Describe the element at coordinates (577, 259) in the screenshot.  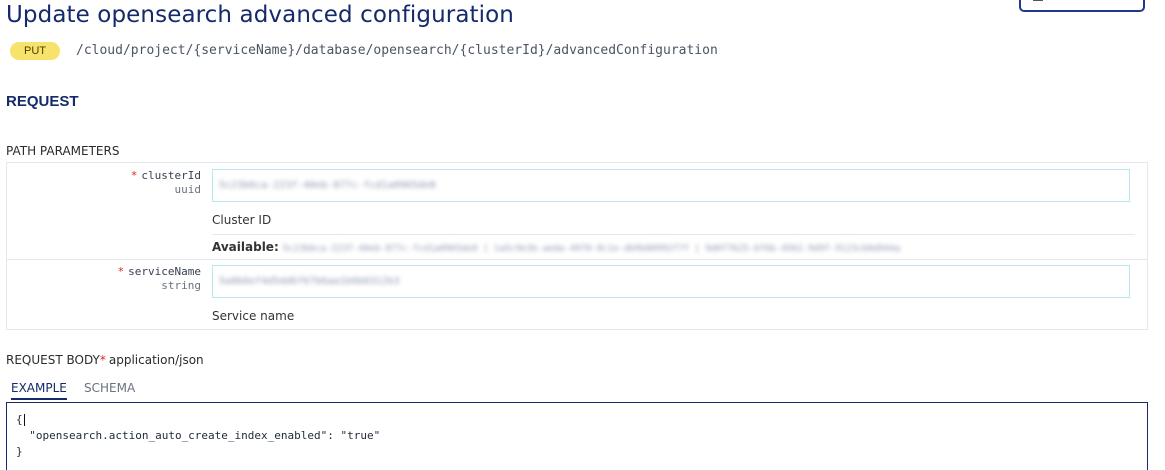
I see `param-divider` at that location.